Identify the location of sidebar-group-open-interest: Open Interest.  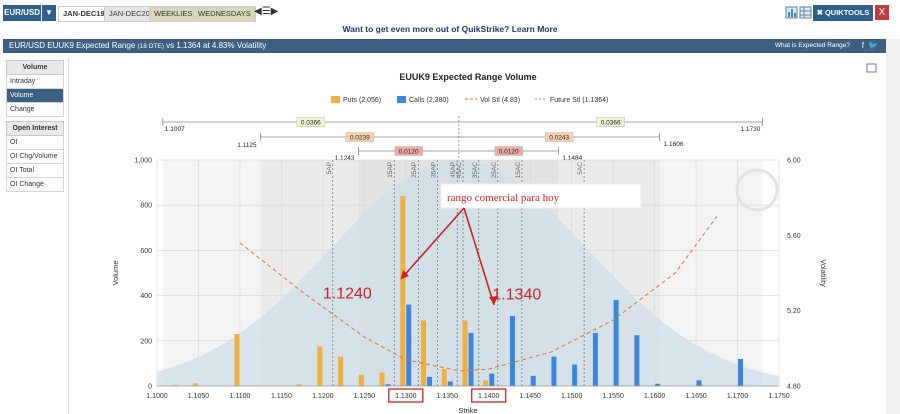
(35, 128).